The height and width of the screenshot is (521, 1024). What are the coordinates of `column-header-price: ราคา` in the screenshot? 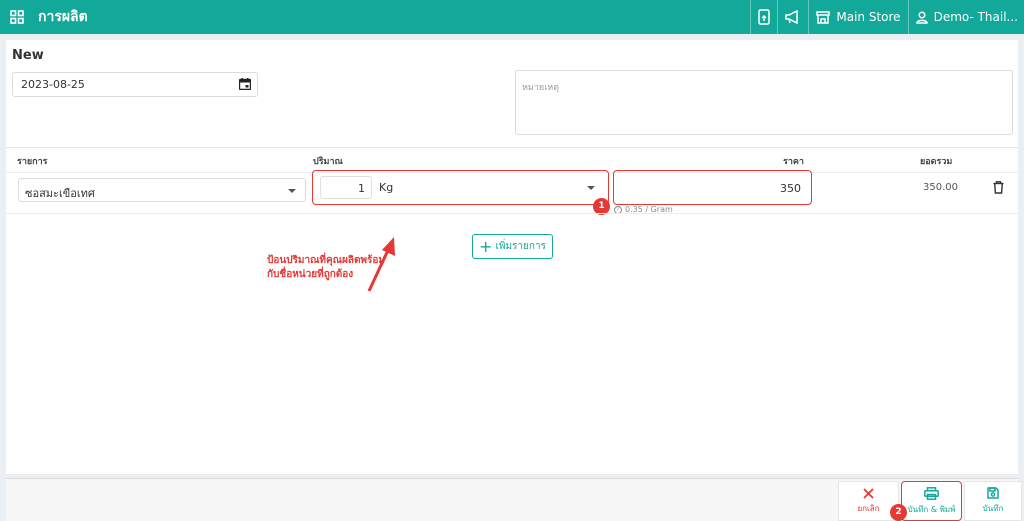 It's located at (793, 162).